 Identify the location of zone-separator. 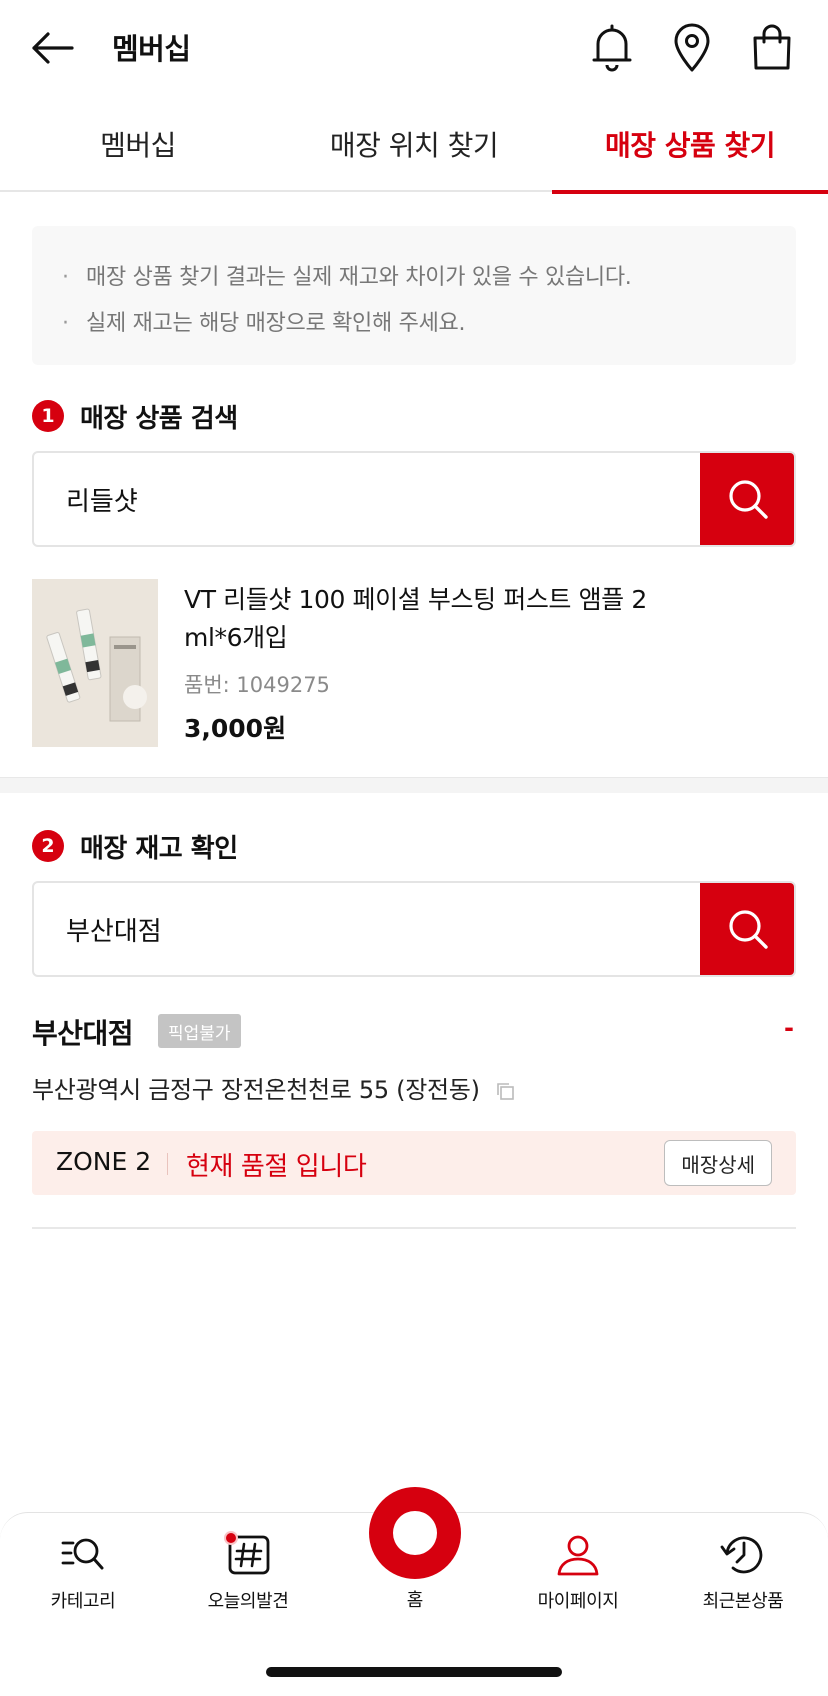
(167, 1164).